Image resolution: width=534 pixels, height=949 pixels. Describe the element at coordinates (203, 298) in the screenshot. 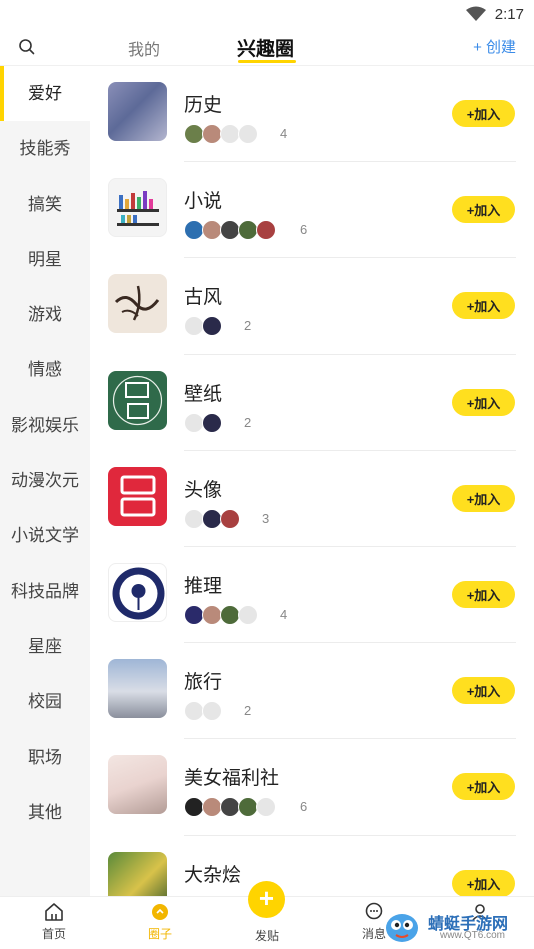

I see `circle-name: 古风` at that location.